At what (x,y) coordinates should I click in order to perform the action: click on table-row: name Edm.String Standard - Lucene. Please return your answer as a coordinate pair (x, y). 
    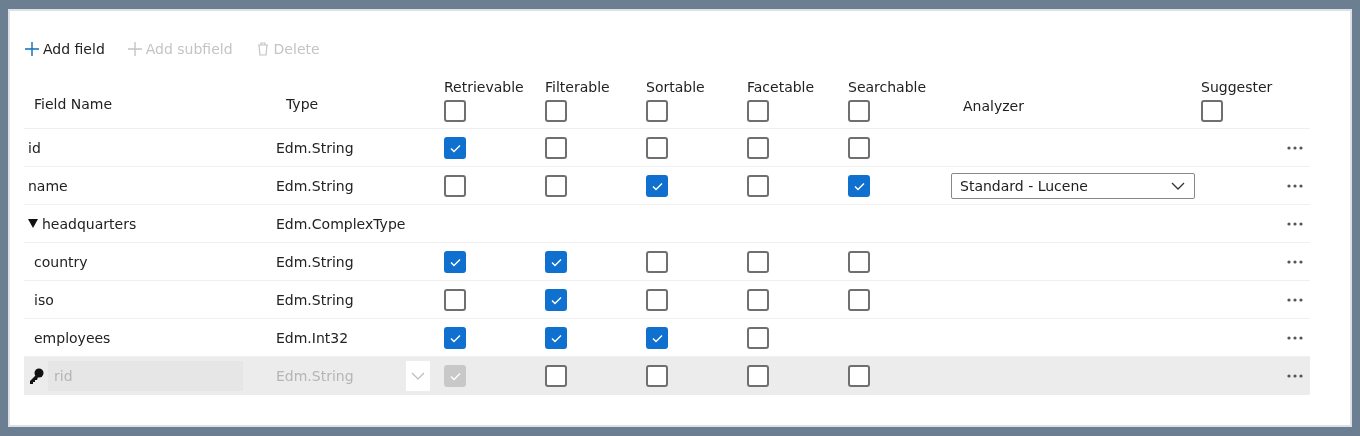
    Looking at the image, I should click on (667, 186).